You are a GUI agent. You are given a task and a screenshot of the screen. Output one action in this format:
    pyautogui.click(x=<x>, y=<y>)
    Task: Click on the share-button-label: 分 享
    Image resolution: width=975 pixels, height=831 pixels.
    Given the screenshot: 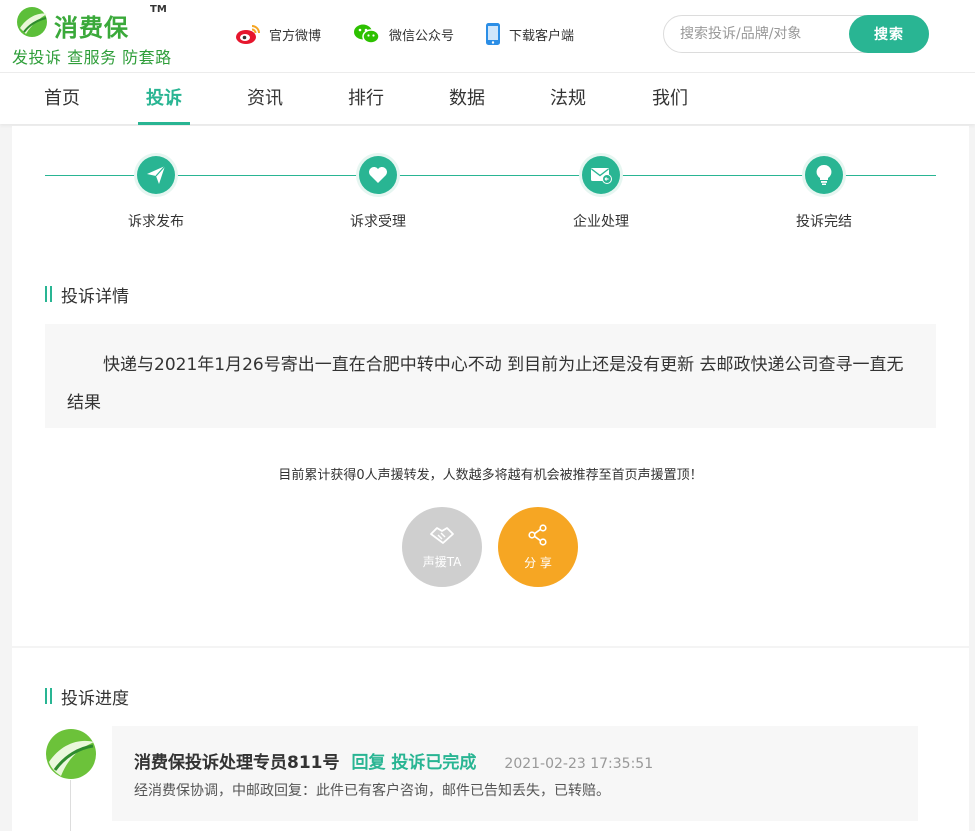 What is the action you would take?
    pyautogui.click(x=538, y=562)
    